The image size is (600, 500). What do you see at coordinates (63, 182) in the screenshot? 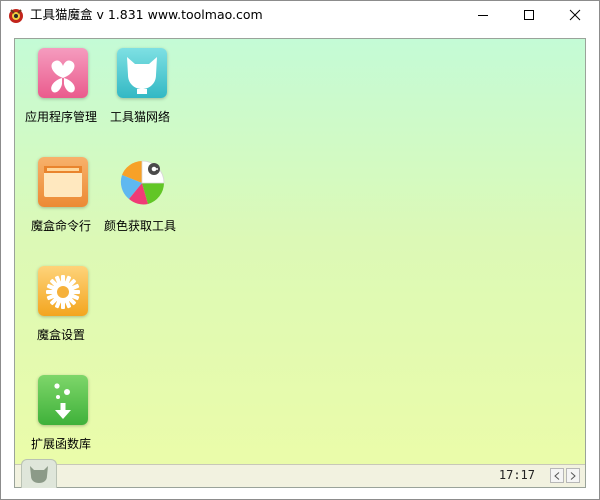
I see `window-icon` at bounding box center [63, 182].